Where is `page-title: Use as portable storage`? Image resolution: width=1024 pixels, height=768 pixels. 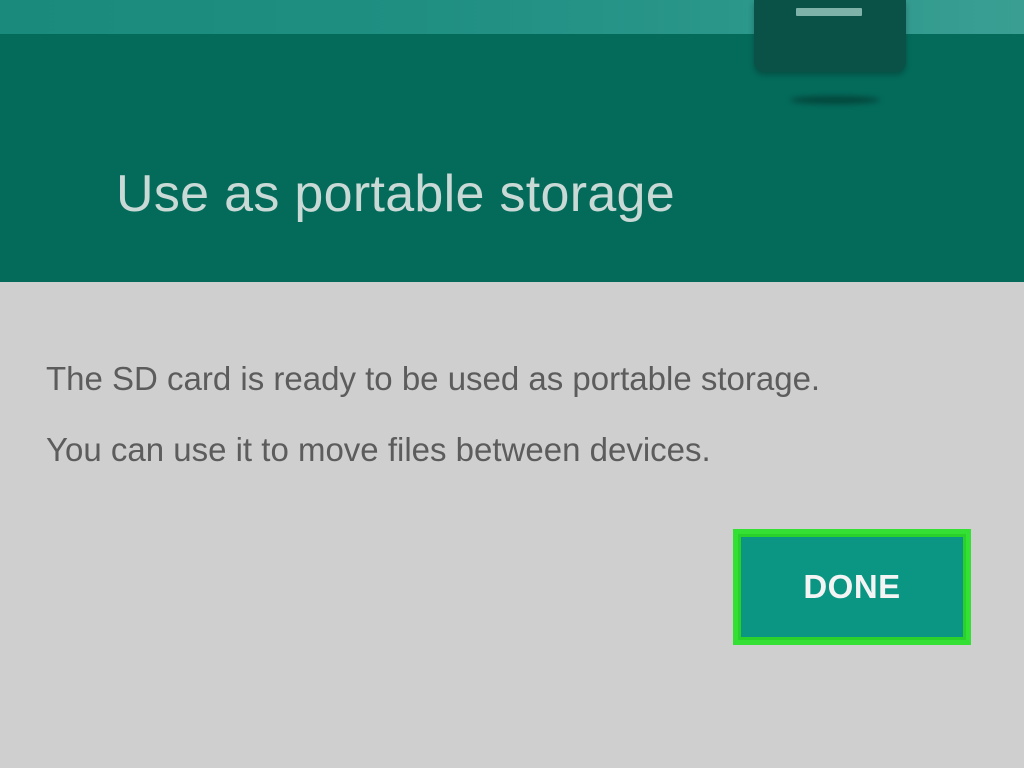 page-title: Use as portable storage is located at coordinates (395, 194).